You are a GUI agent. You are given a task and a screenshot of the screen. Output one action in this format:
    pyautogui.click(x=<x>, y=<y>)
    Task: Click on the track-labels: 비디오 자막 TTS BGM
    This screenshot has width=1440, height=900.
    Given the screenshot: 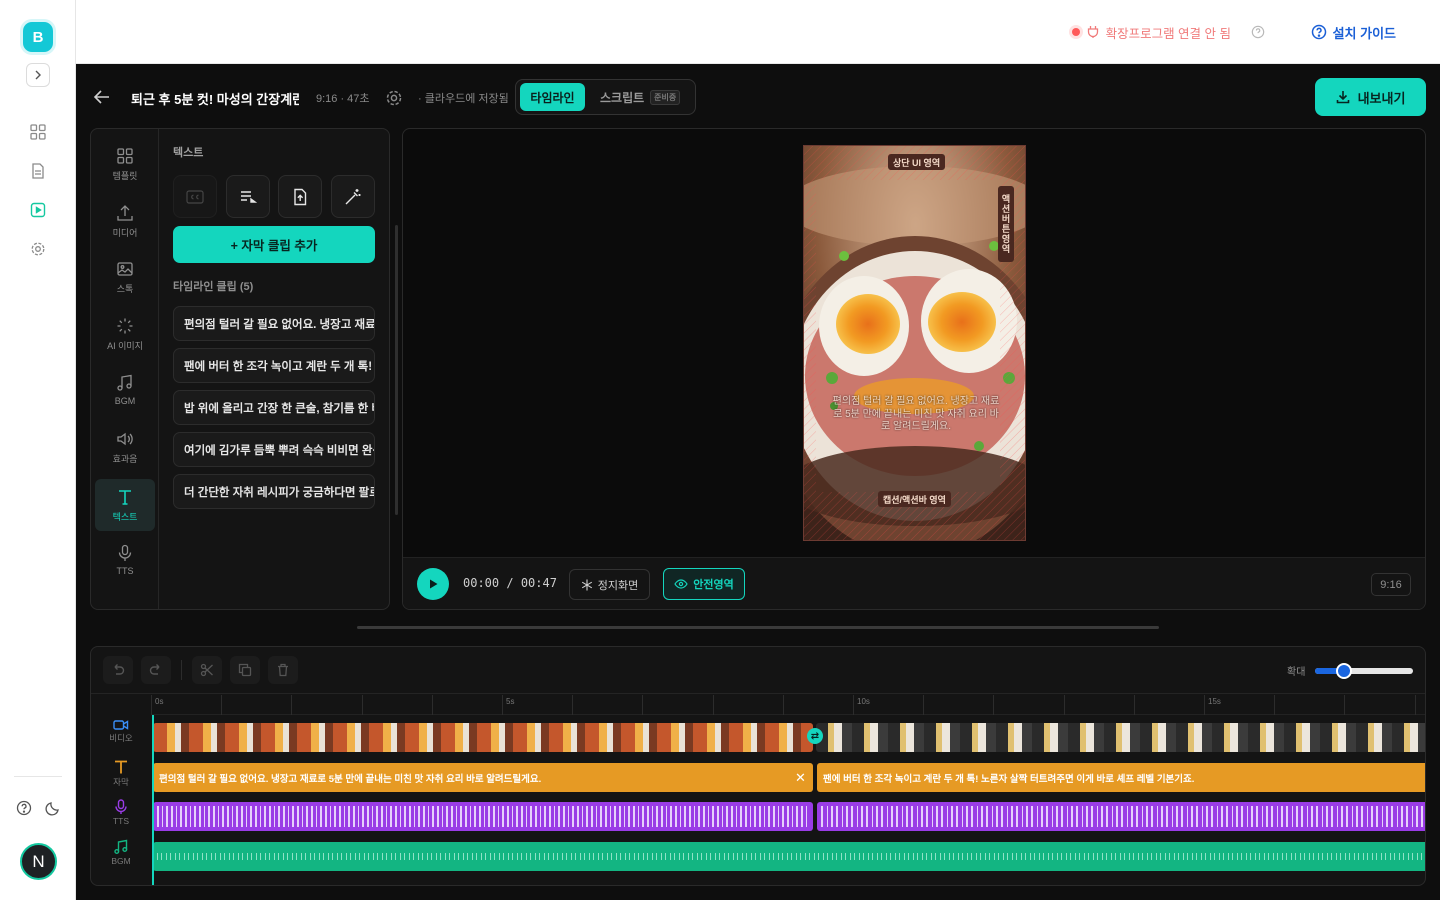 What is the action you would take?
    pyautogui.click(x=121, y=800)
    